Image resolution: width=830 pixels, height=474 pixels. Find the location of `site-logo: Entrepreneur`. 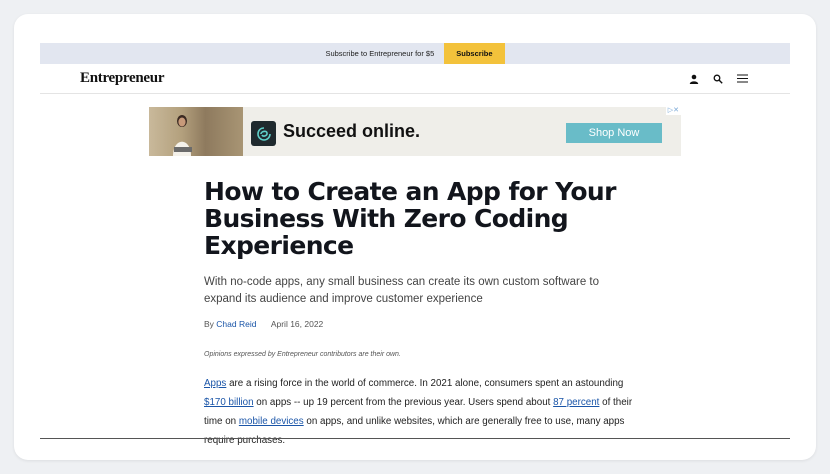

site-logo: Entrepreneur is located at coordinates (122, 78).